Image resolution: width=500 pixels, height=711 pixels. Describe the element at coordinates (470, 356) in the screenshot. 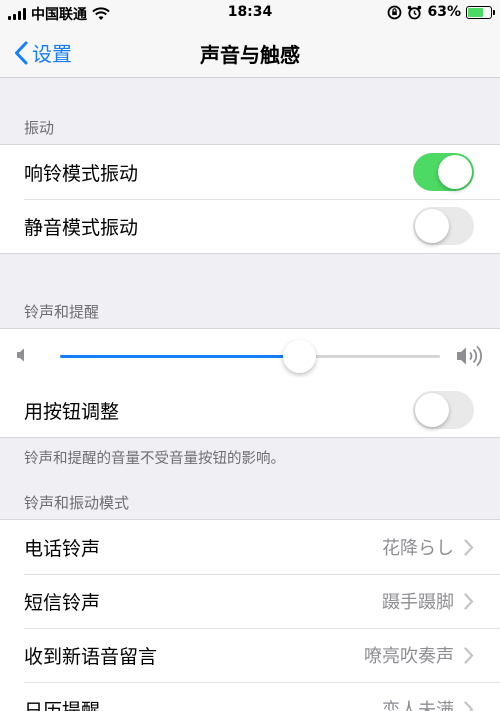

I see `volume-high-icon` at that location.